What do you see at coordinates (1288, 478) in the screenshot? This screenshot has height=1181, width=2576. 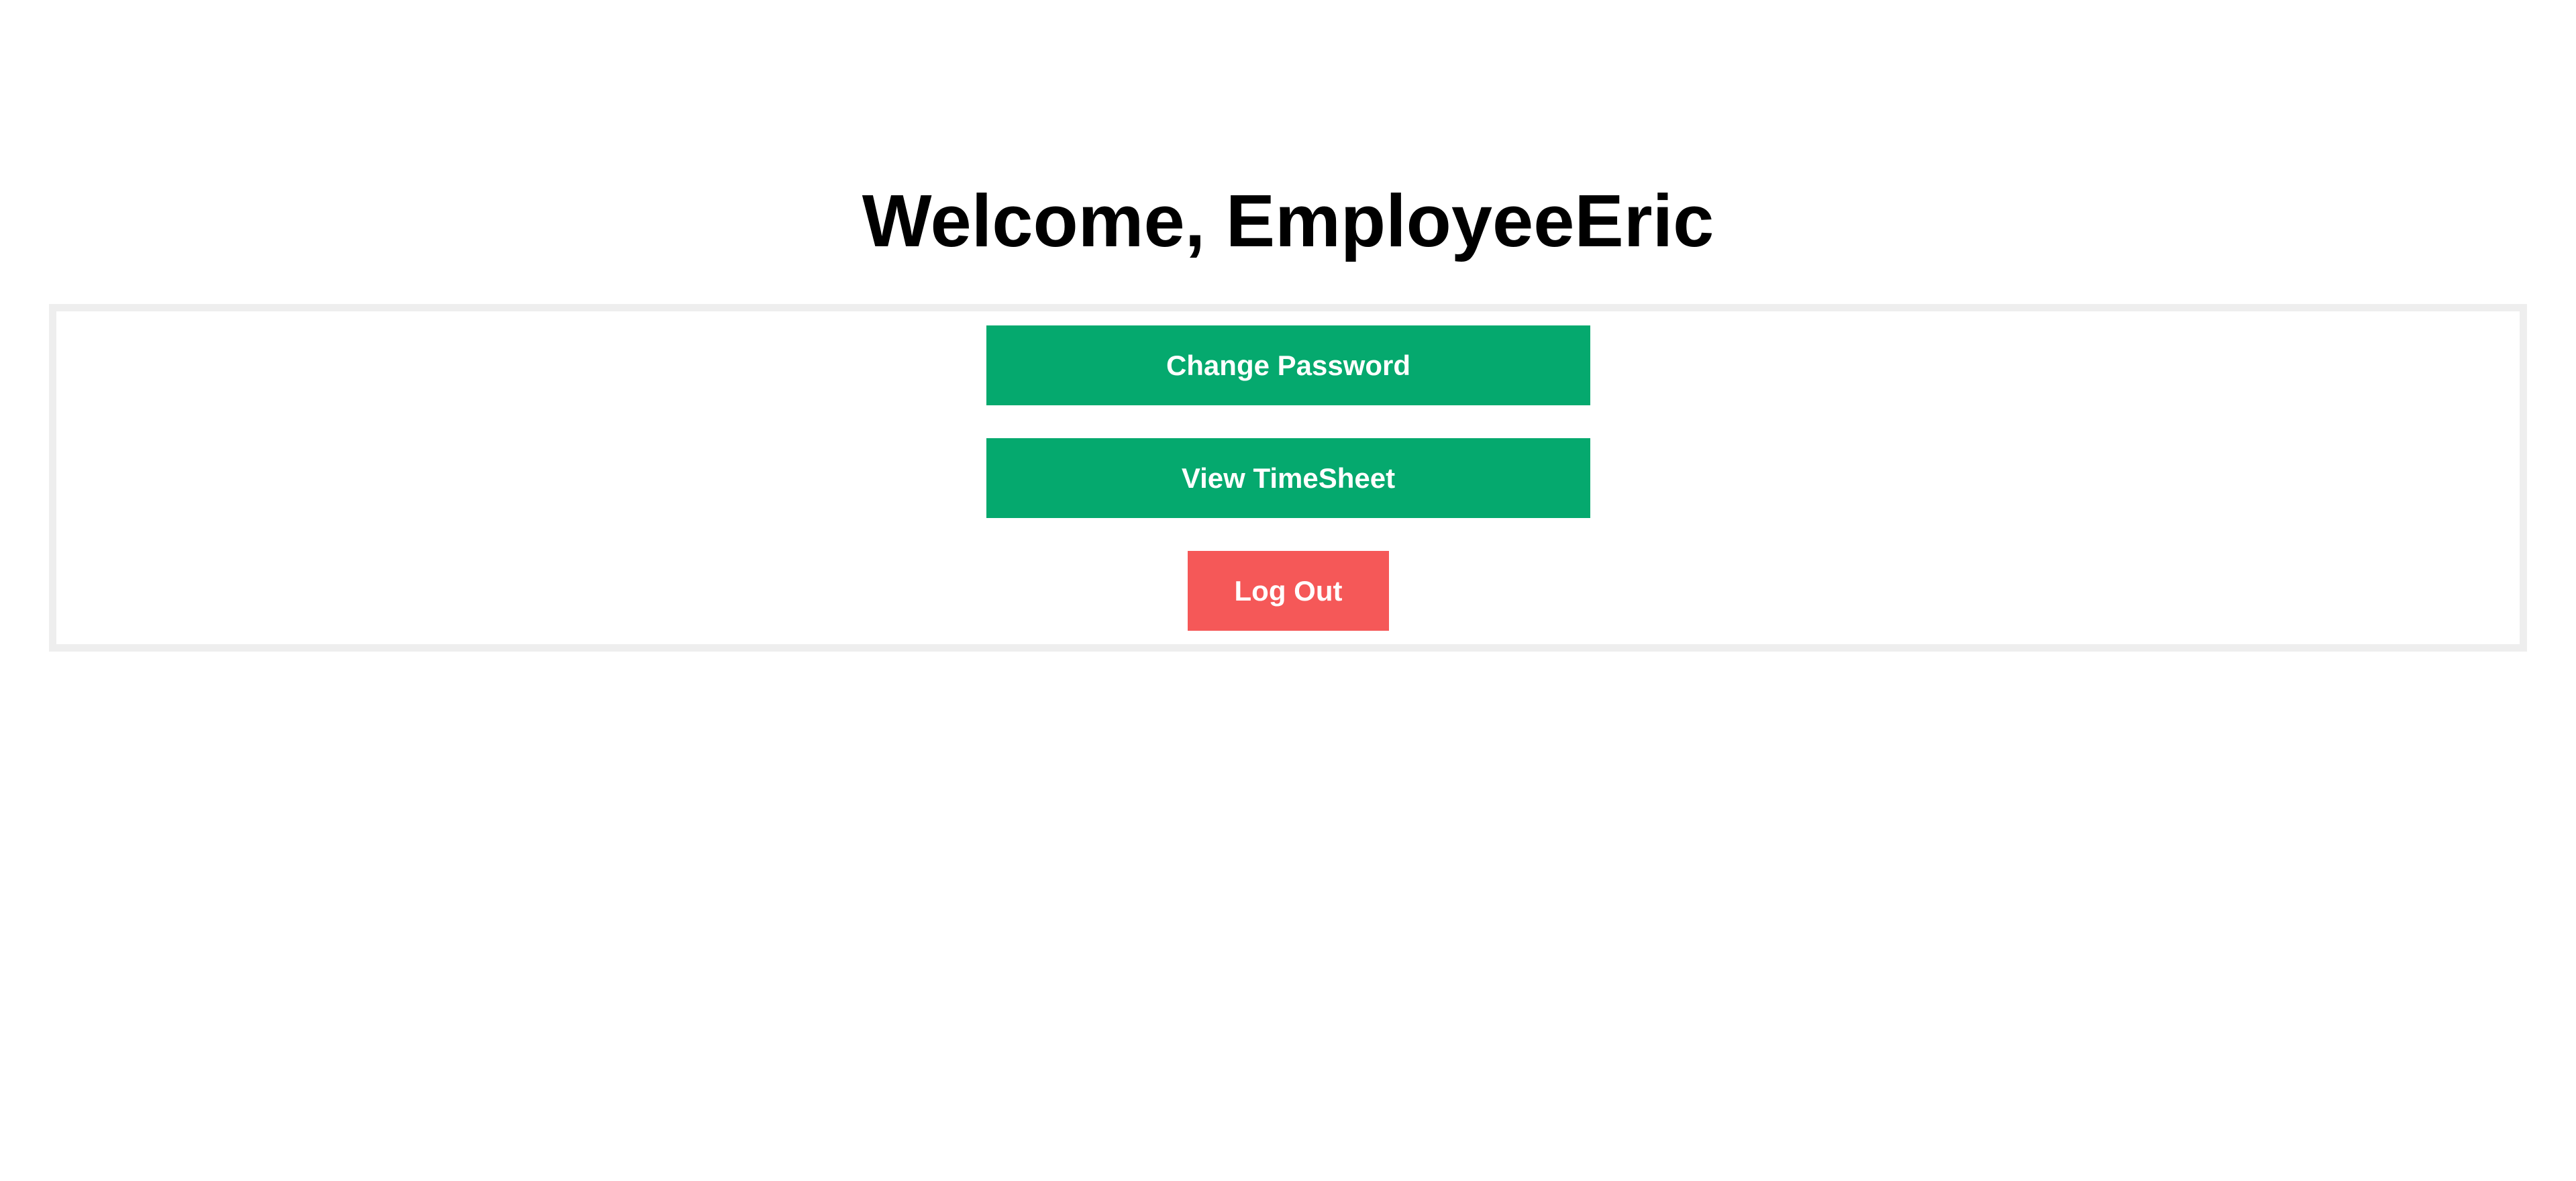 I see `view-timesheet-button: View TimeSheet` at bounding box center [1288, 478].